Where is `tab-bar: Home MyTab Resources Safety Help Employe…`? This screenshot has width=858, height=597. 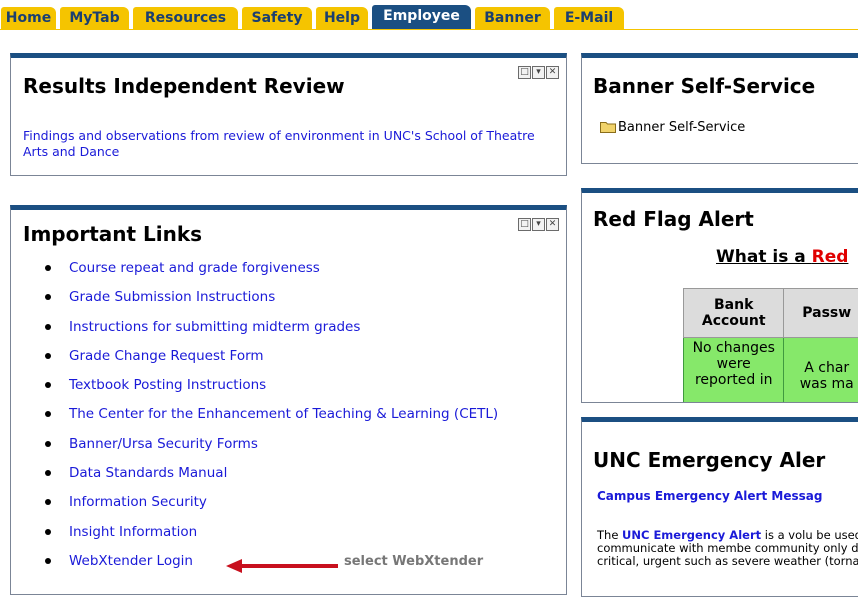 tab-bar: Home MyTab Resources Safety Help Employe… is located at coordinates (429, 15).